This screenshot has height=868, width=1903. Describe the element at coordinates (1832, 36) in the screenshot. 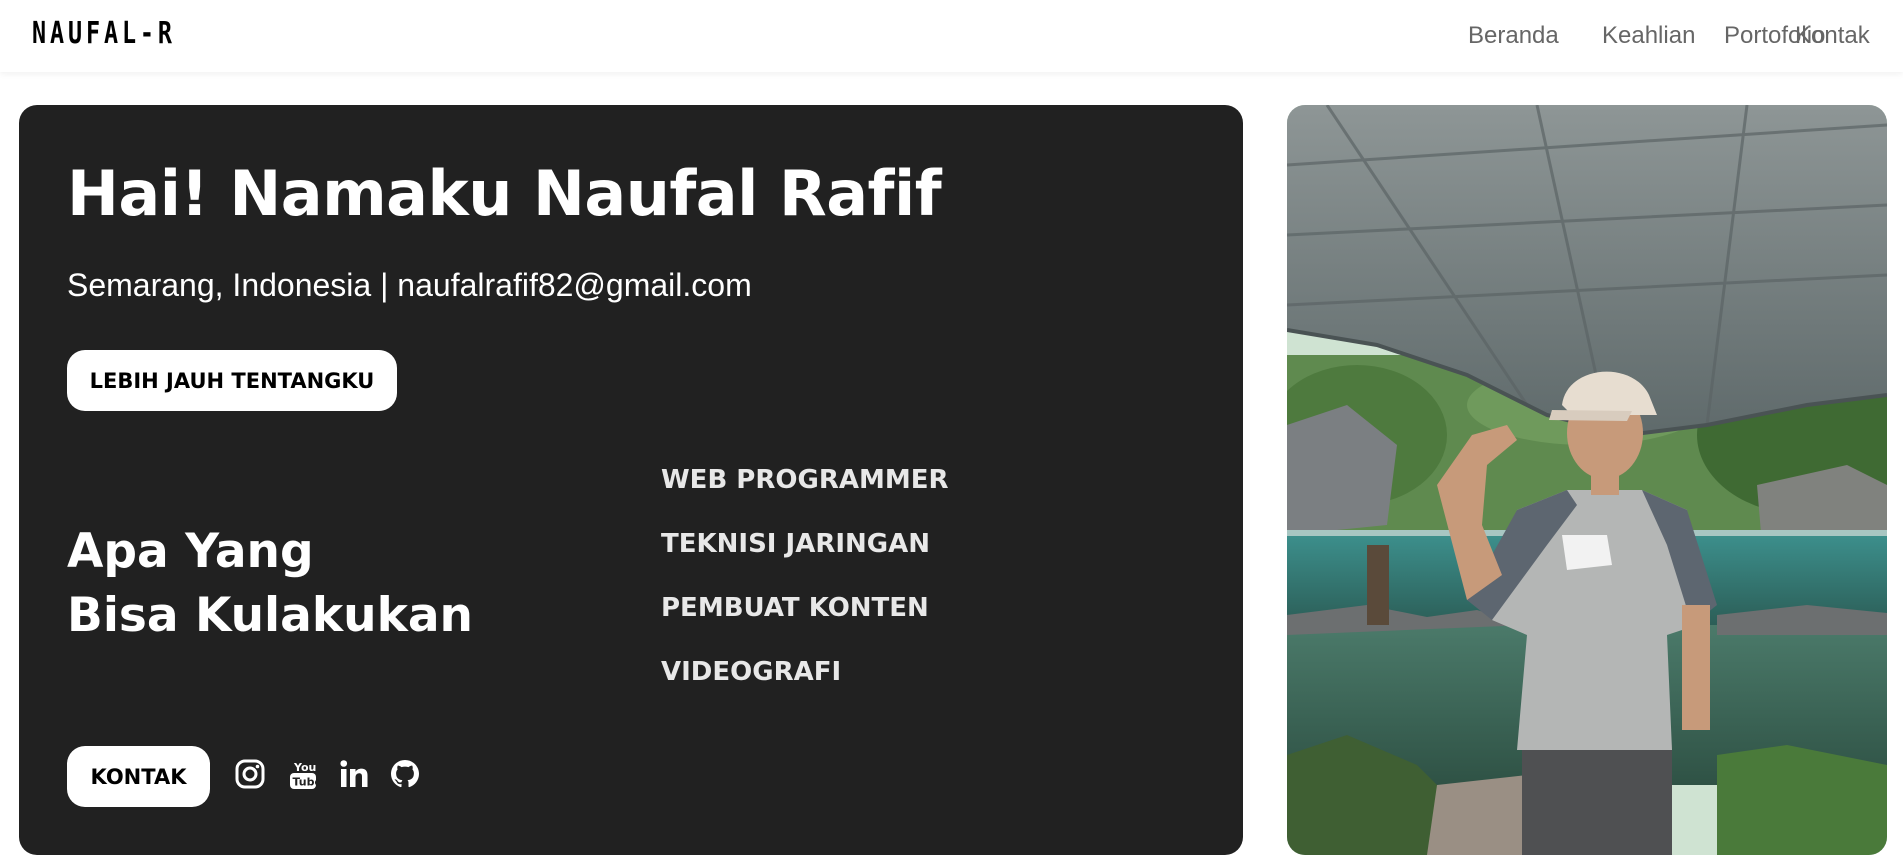

I see `nav-link-kontak: Kontak` at that location.